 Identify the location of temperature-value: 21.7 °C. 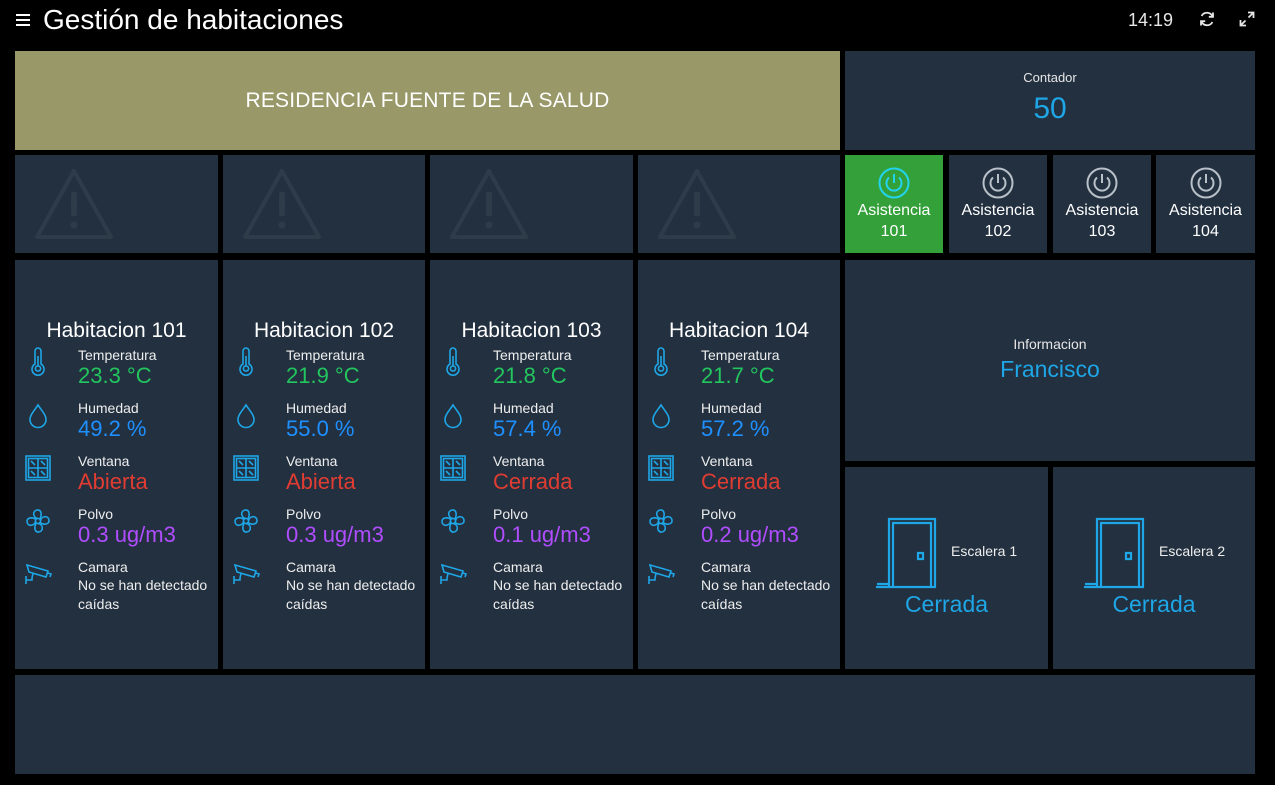
(738, 375).